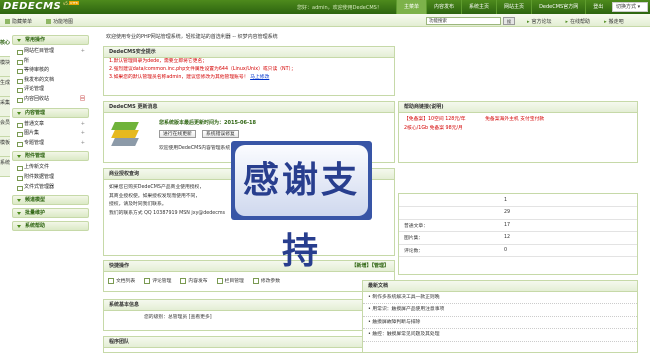 The height and width of the screenshot is (353, 650). What do you see at coordinates (59, 21) in the screenshot?
I see `sitemap-button: 功能地图` at bounding box center [59, 21].